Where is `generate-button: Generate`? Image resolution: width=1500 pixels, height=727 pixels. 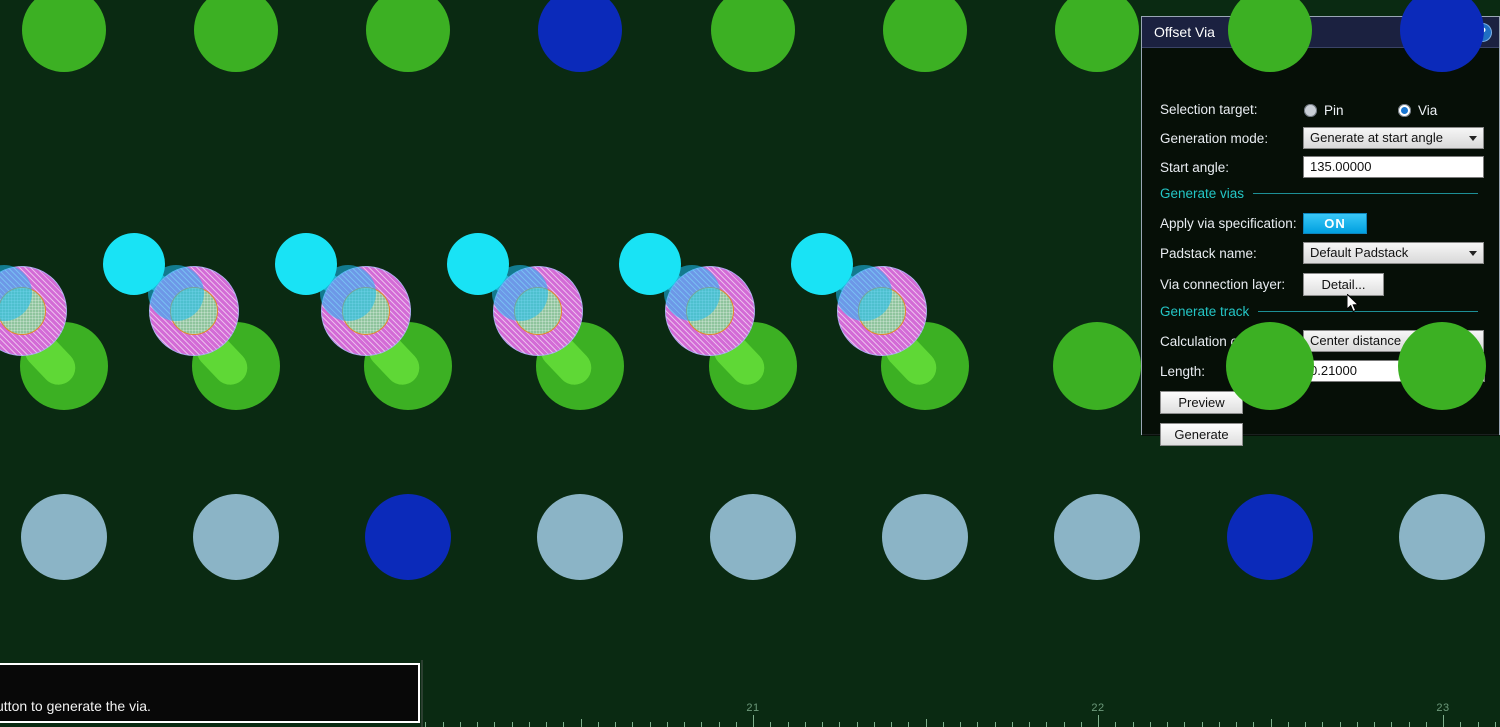 generate-button: Generate is located at coordinates (1201, 434).